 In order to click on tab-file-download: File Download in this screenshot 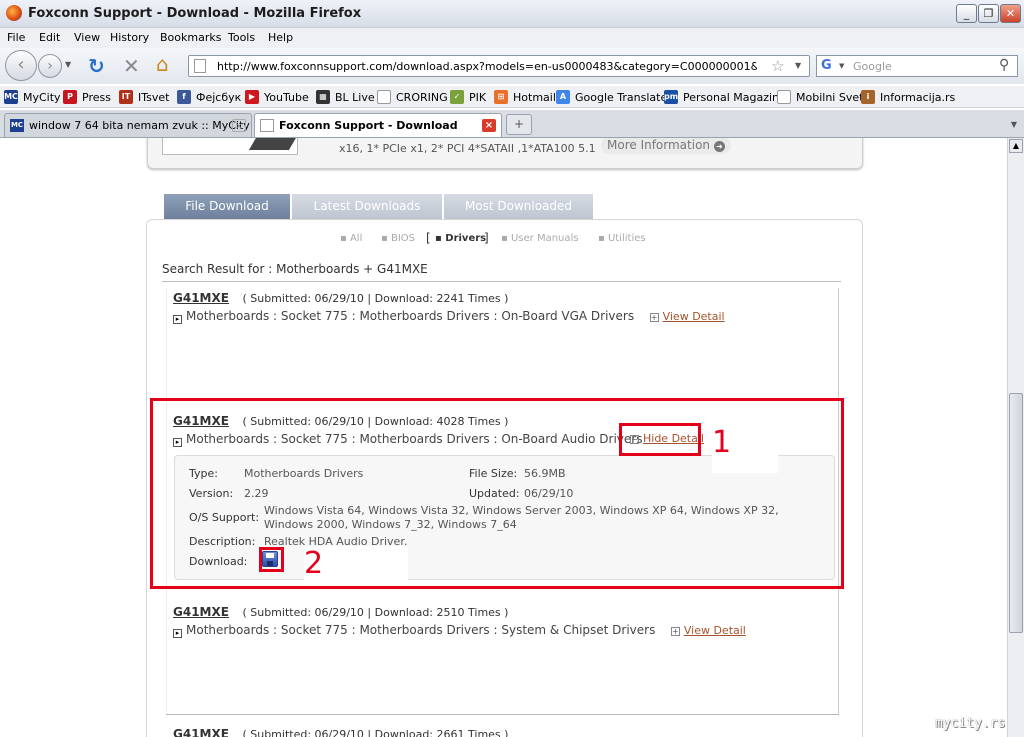, I will do `click(227, 206)`.